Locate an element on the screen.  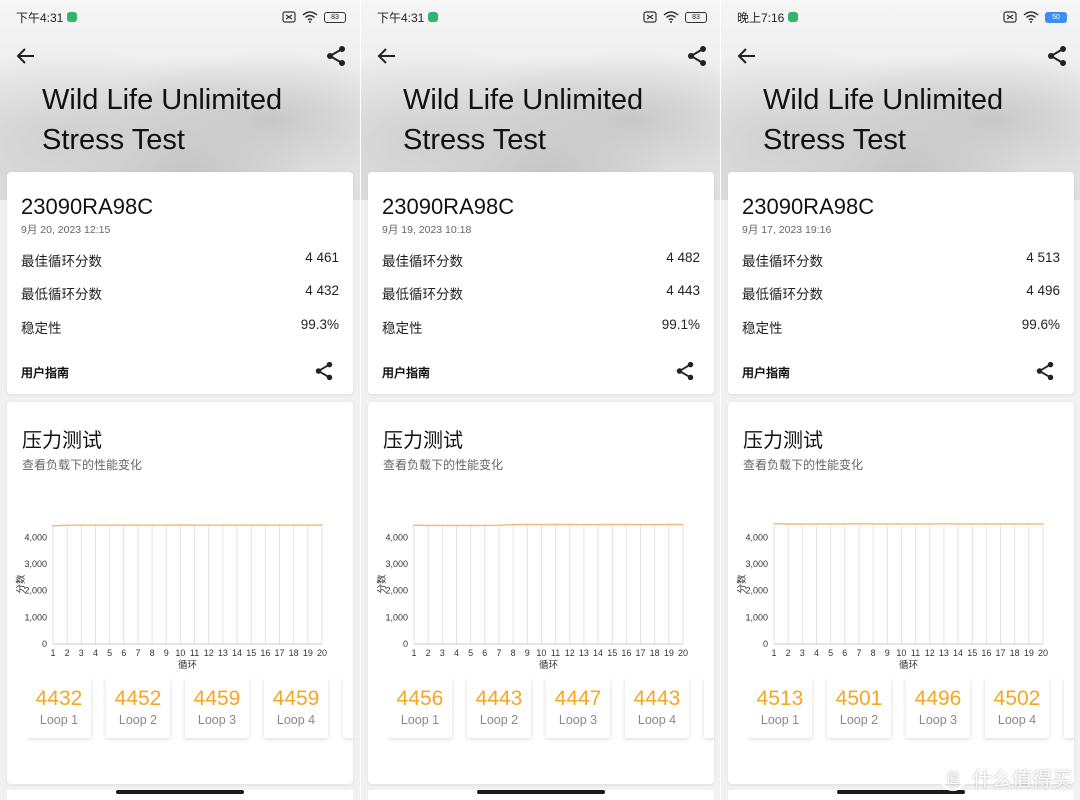
wifi-icon is located at coordinates (310, 17).